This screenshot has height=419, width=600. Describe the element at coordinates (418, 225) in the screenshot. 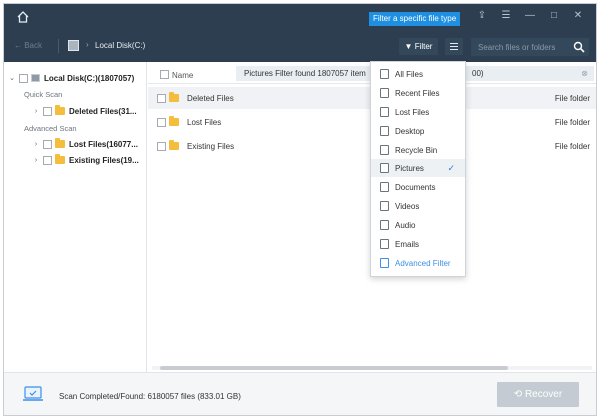

I see `filter-option-audio: Audio` at that location.